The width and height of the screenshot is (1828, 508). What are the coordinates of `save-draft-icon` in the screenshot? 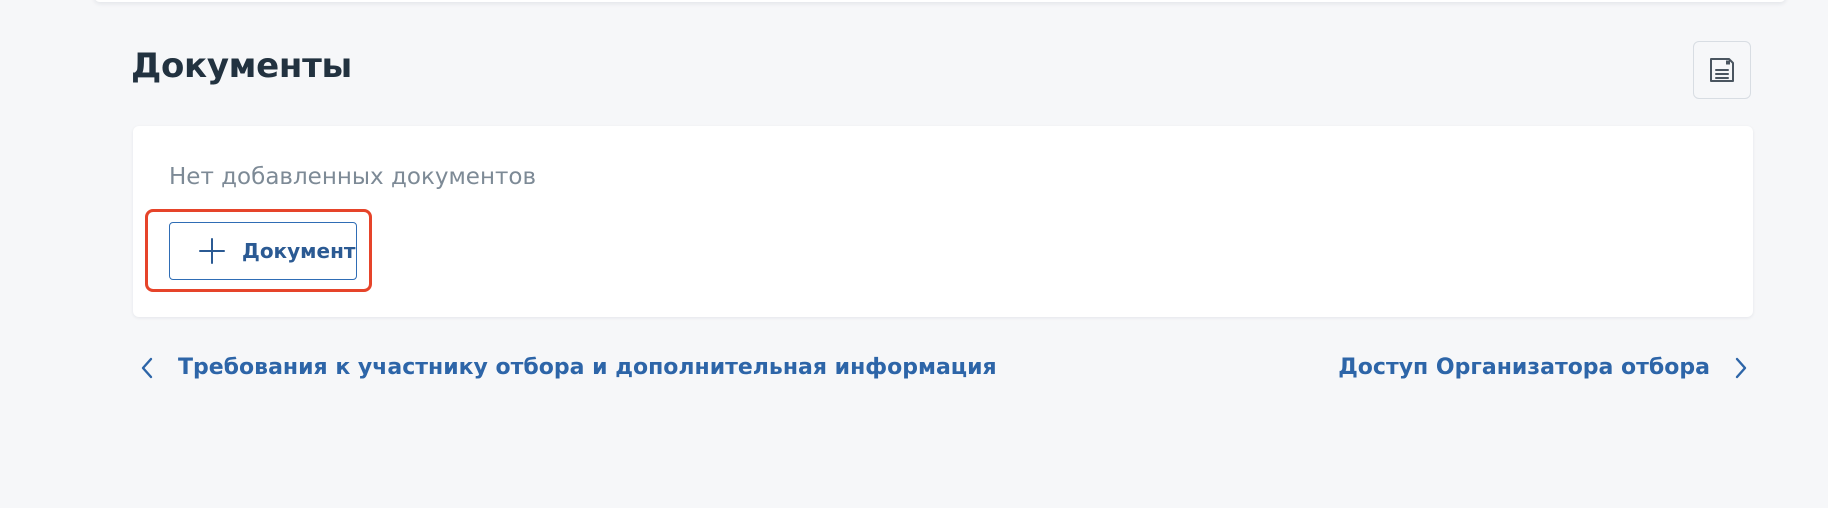 It's located at (1722, 70).